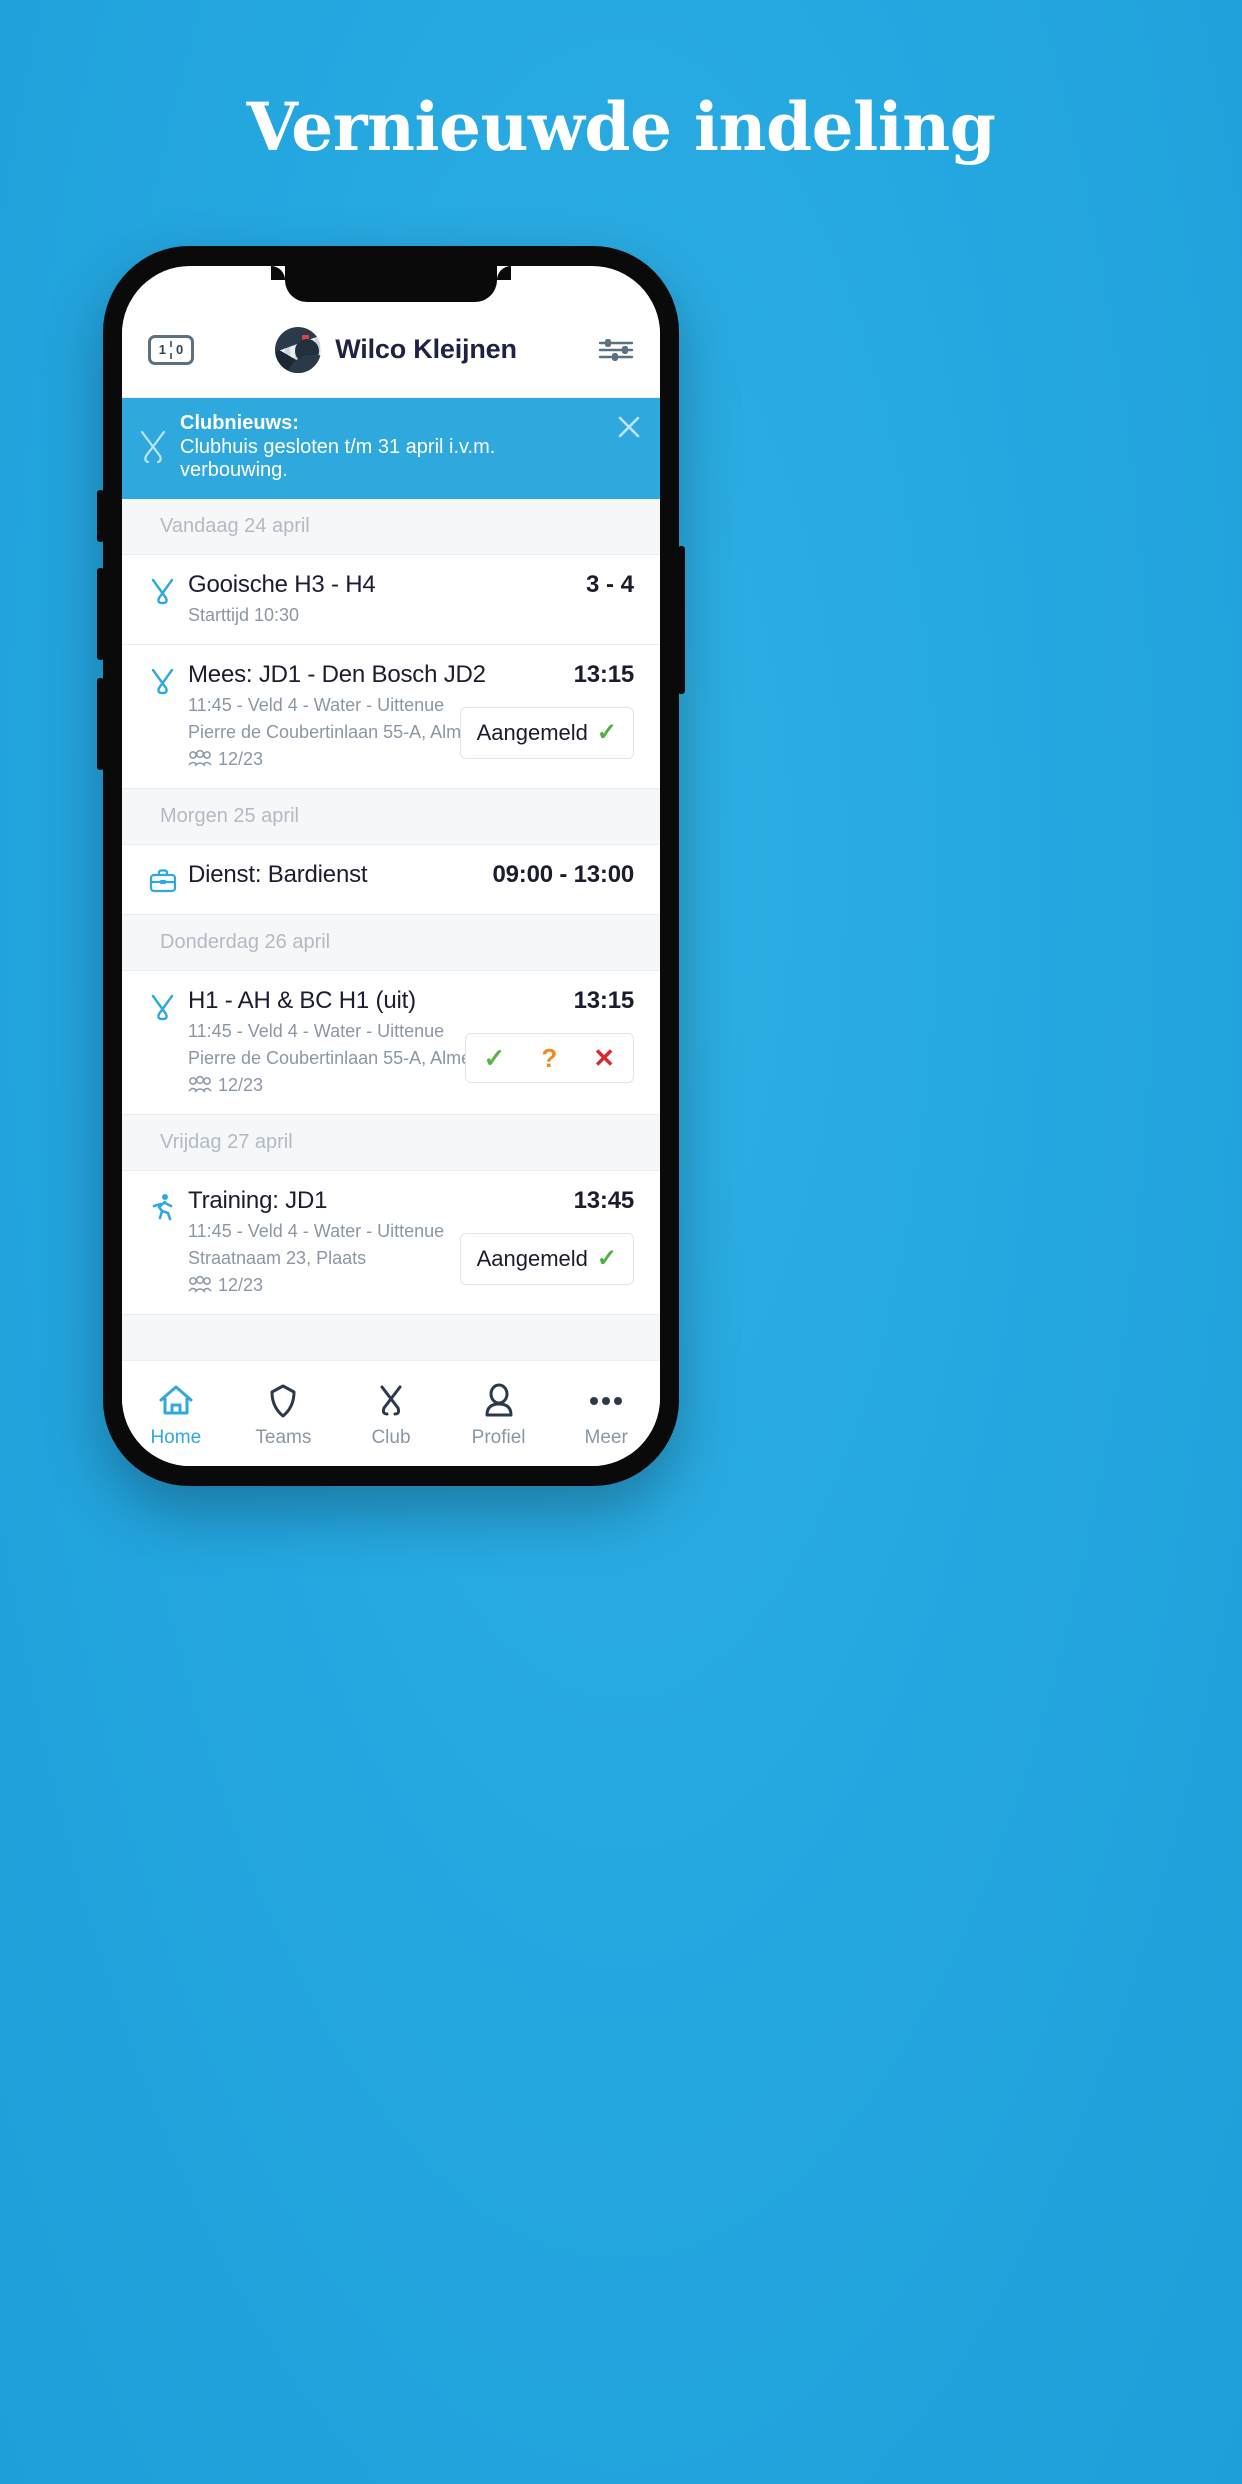  I want to click on match-score: 3 - 4, so click(609, 584).